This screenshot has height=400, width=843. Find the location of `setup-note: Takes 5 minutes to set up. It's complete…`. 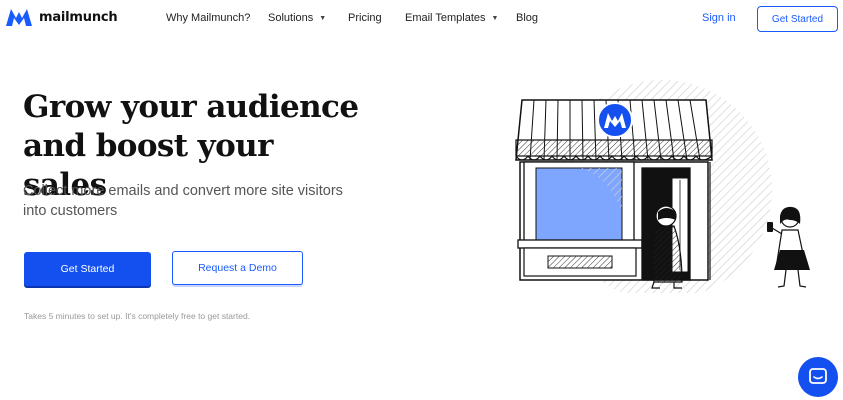

setup-note: Takes 5 minutes to set up. It's complete… is located at coordinates (137, 316).